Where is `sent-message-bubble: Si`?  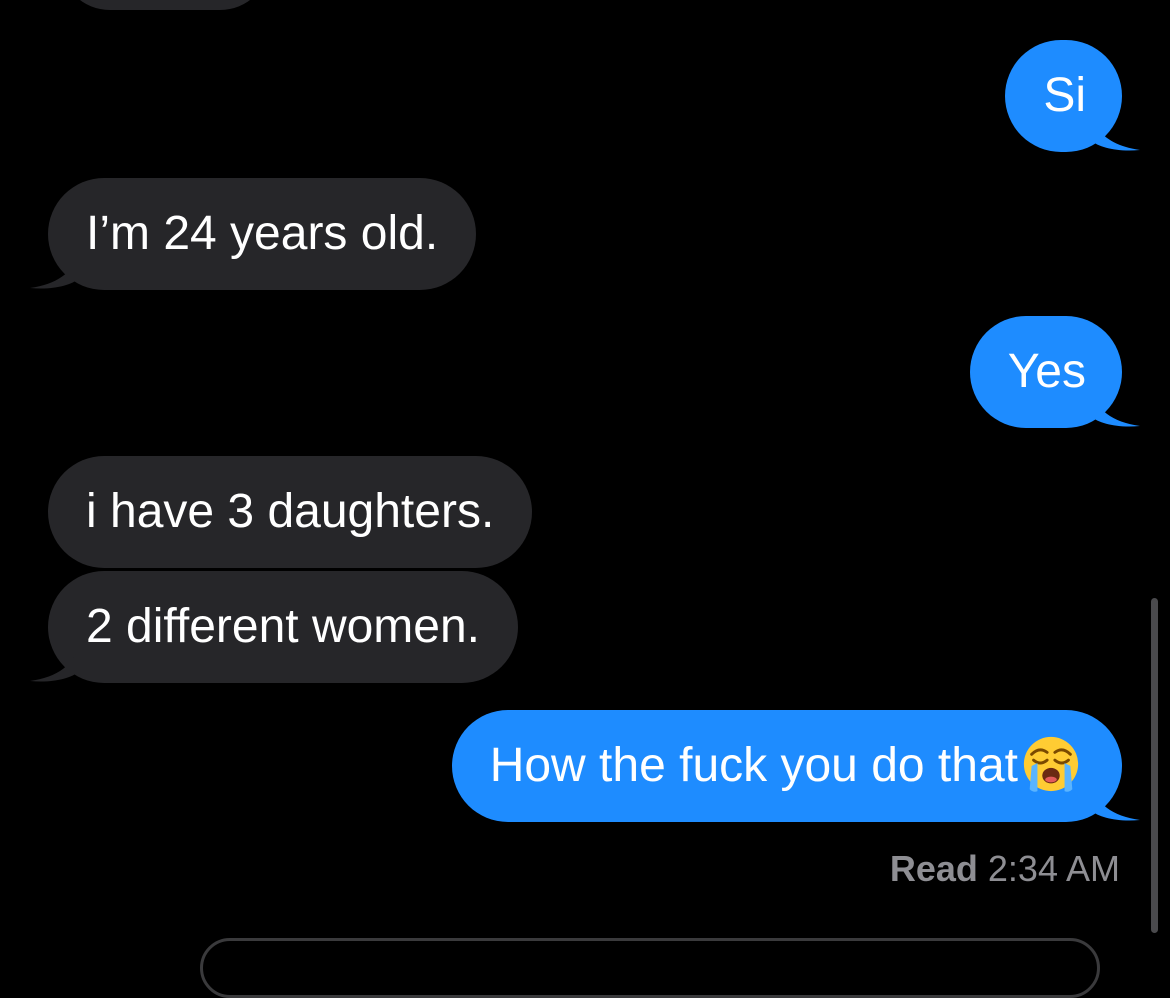 sent-message-bubble: Si is located at coordinates (1072, 96).